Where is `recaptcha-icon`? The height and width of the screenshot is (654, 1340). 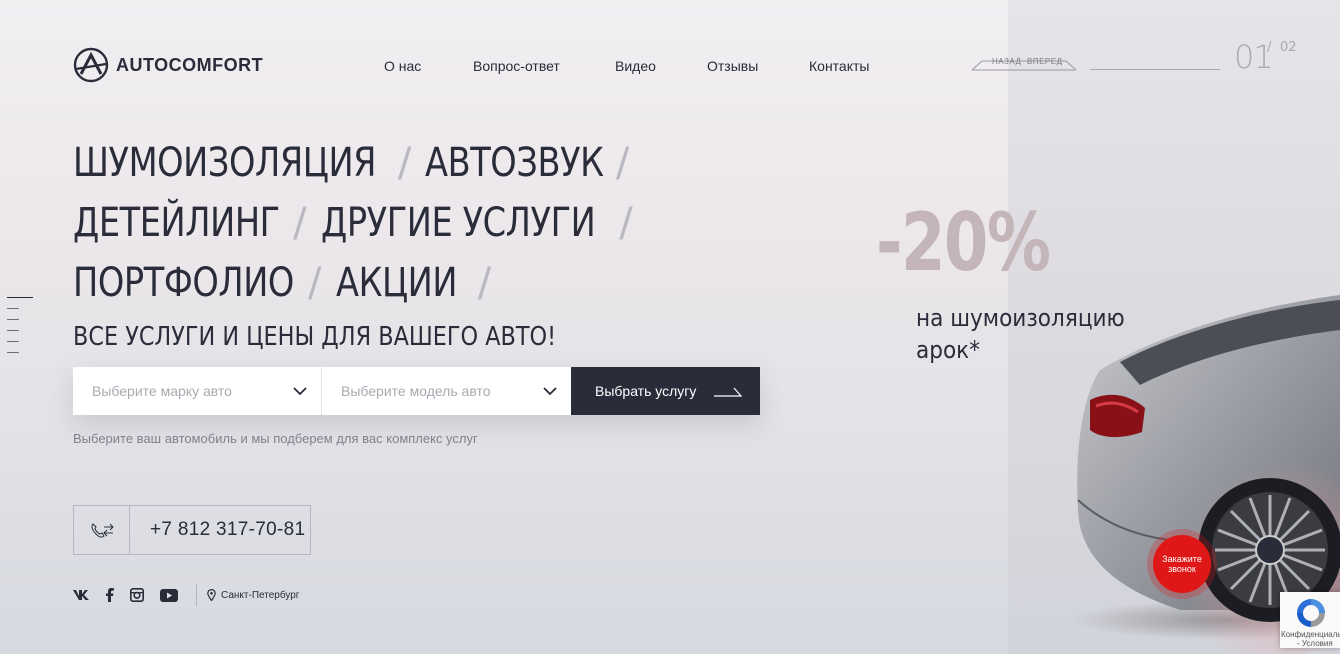
recaptcha-icon is located at coordinates (1311, 613).